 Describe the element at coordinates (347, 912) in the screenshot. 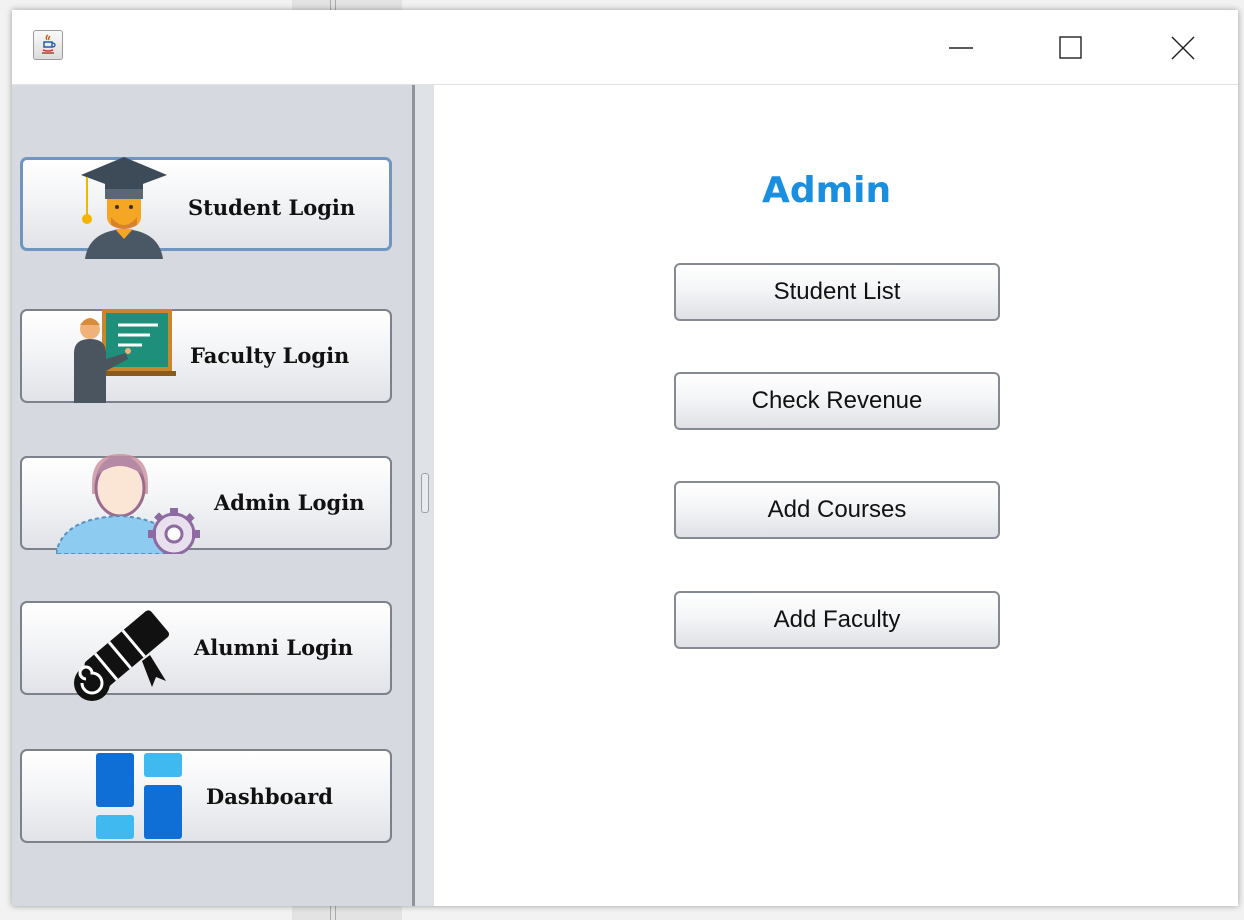

I see `background-window-edge-bottom` at that location.